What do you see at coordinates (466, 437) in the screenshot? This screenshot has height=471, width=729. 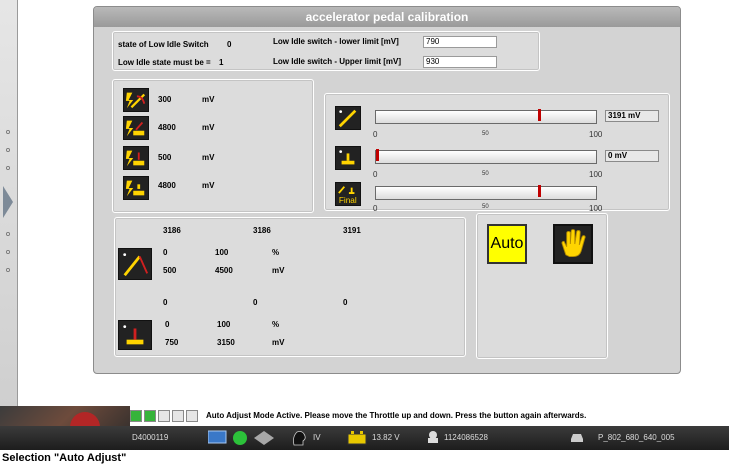 I see `vehicle-id: 1124086528` at bounding box center [466, 437].